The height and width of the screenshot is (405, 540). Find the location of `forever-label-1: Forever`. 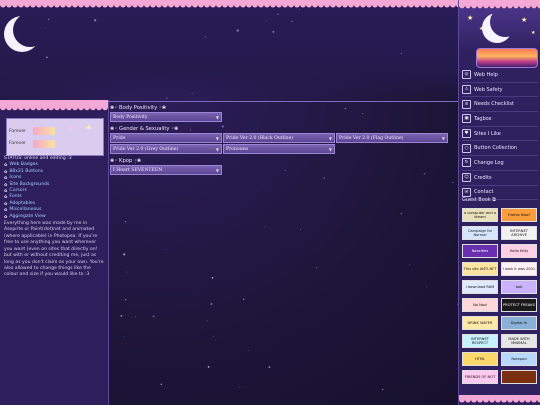

forever-label-1: Forever is located at coordinates (17, 131).